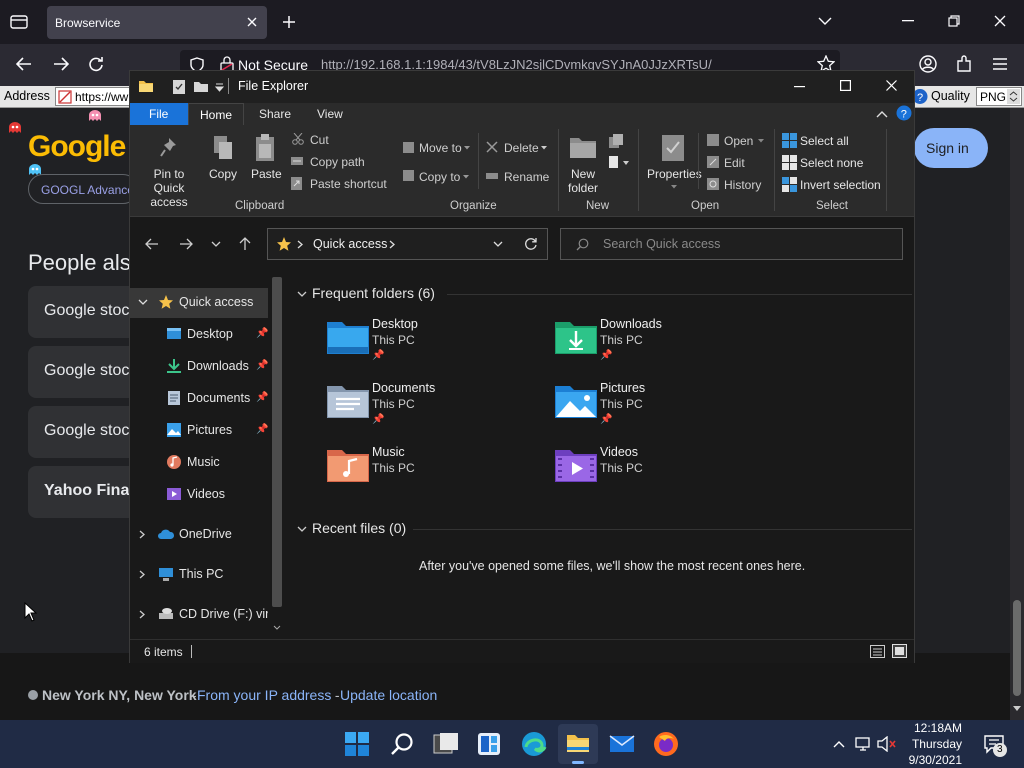 The height and width of the screenshot is (768, 1024). What do you see at coordinates (199, 303) in the screenshot?
I see `tree-item-quick-access: Quick access` at bounding box center [199, 303].